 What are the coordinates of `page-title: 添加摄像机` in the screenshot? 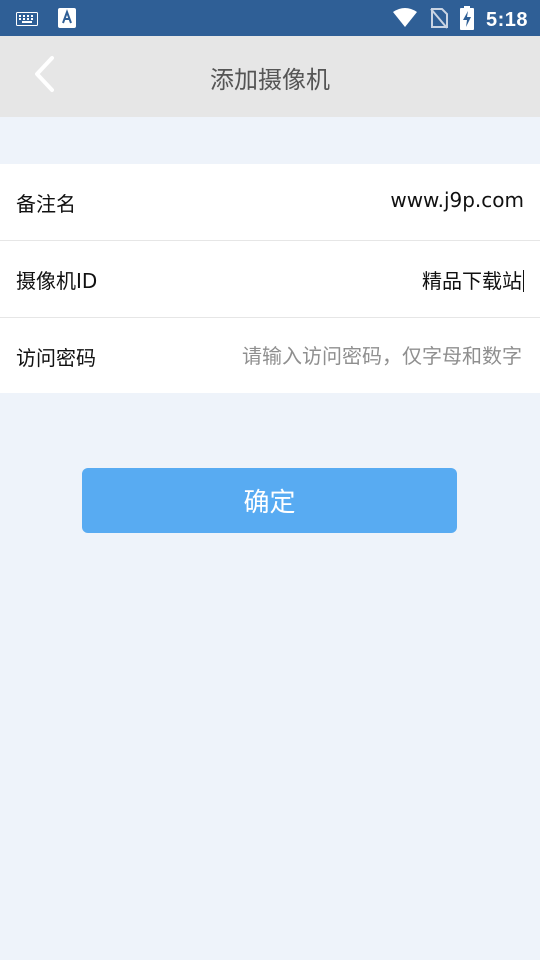 It's located at (270, 80).